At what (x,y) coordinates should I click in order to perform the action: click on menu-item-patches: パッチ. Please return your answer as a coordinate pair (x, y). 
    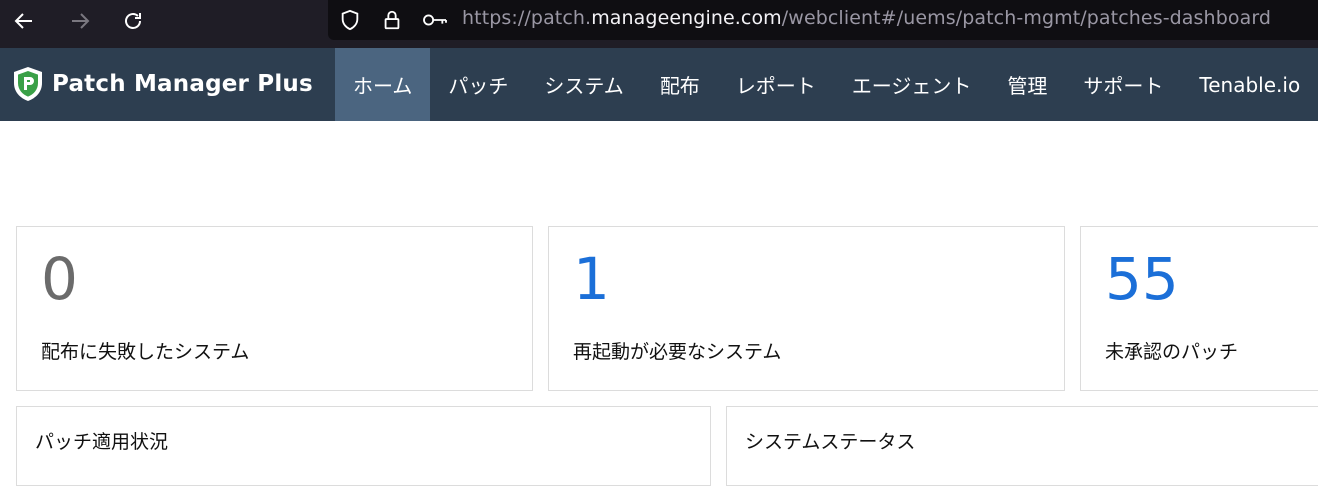
    Looking at the image, I should click on (478, 84).